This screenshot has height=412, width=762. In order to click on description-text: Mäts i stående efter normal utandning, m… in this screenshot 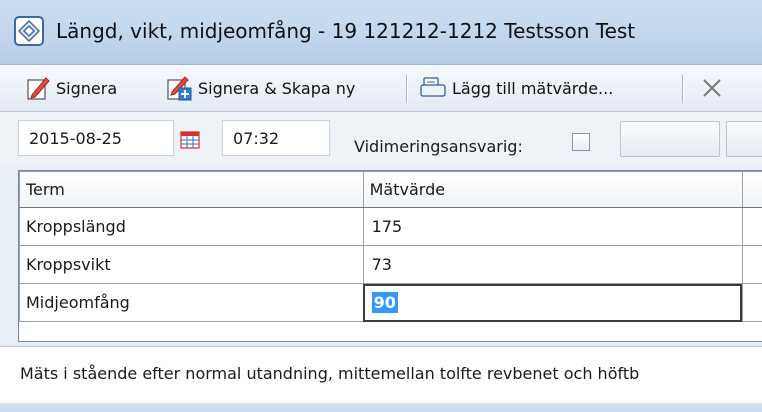, I will do `click(330, 373)`.